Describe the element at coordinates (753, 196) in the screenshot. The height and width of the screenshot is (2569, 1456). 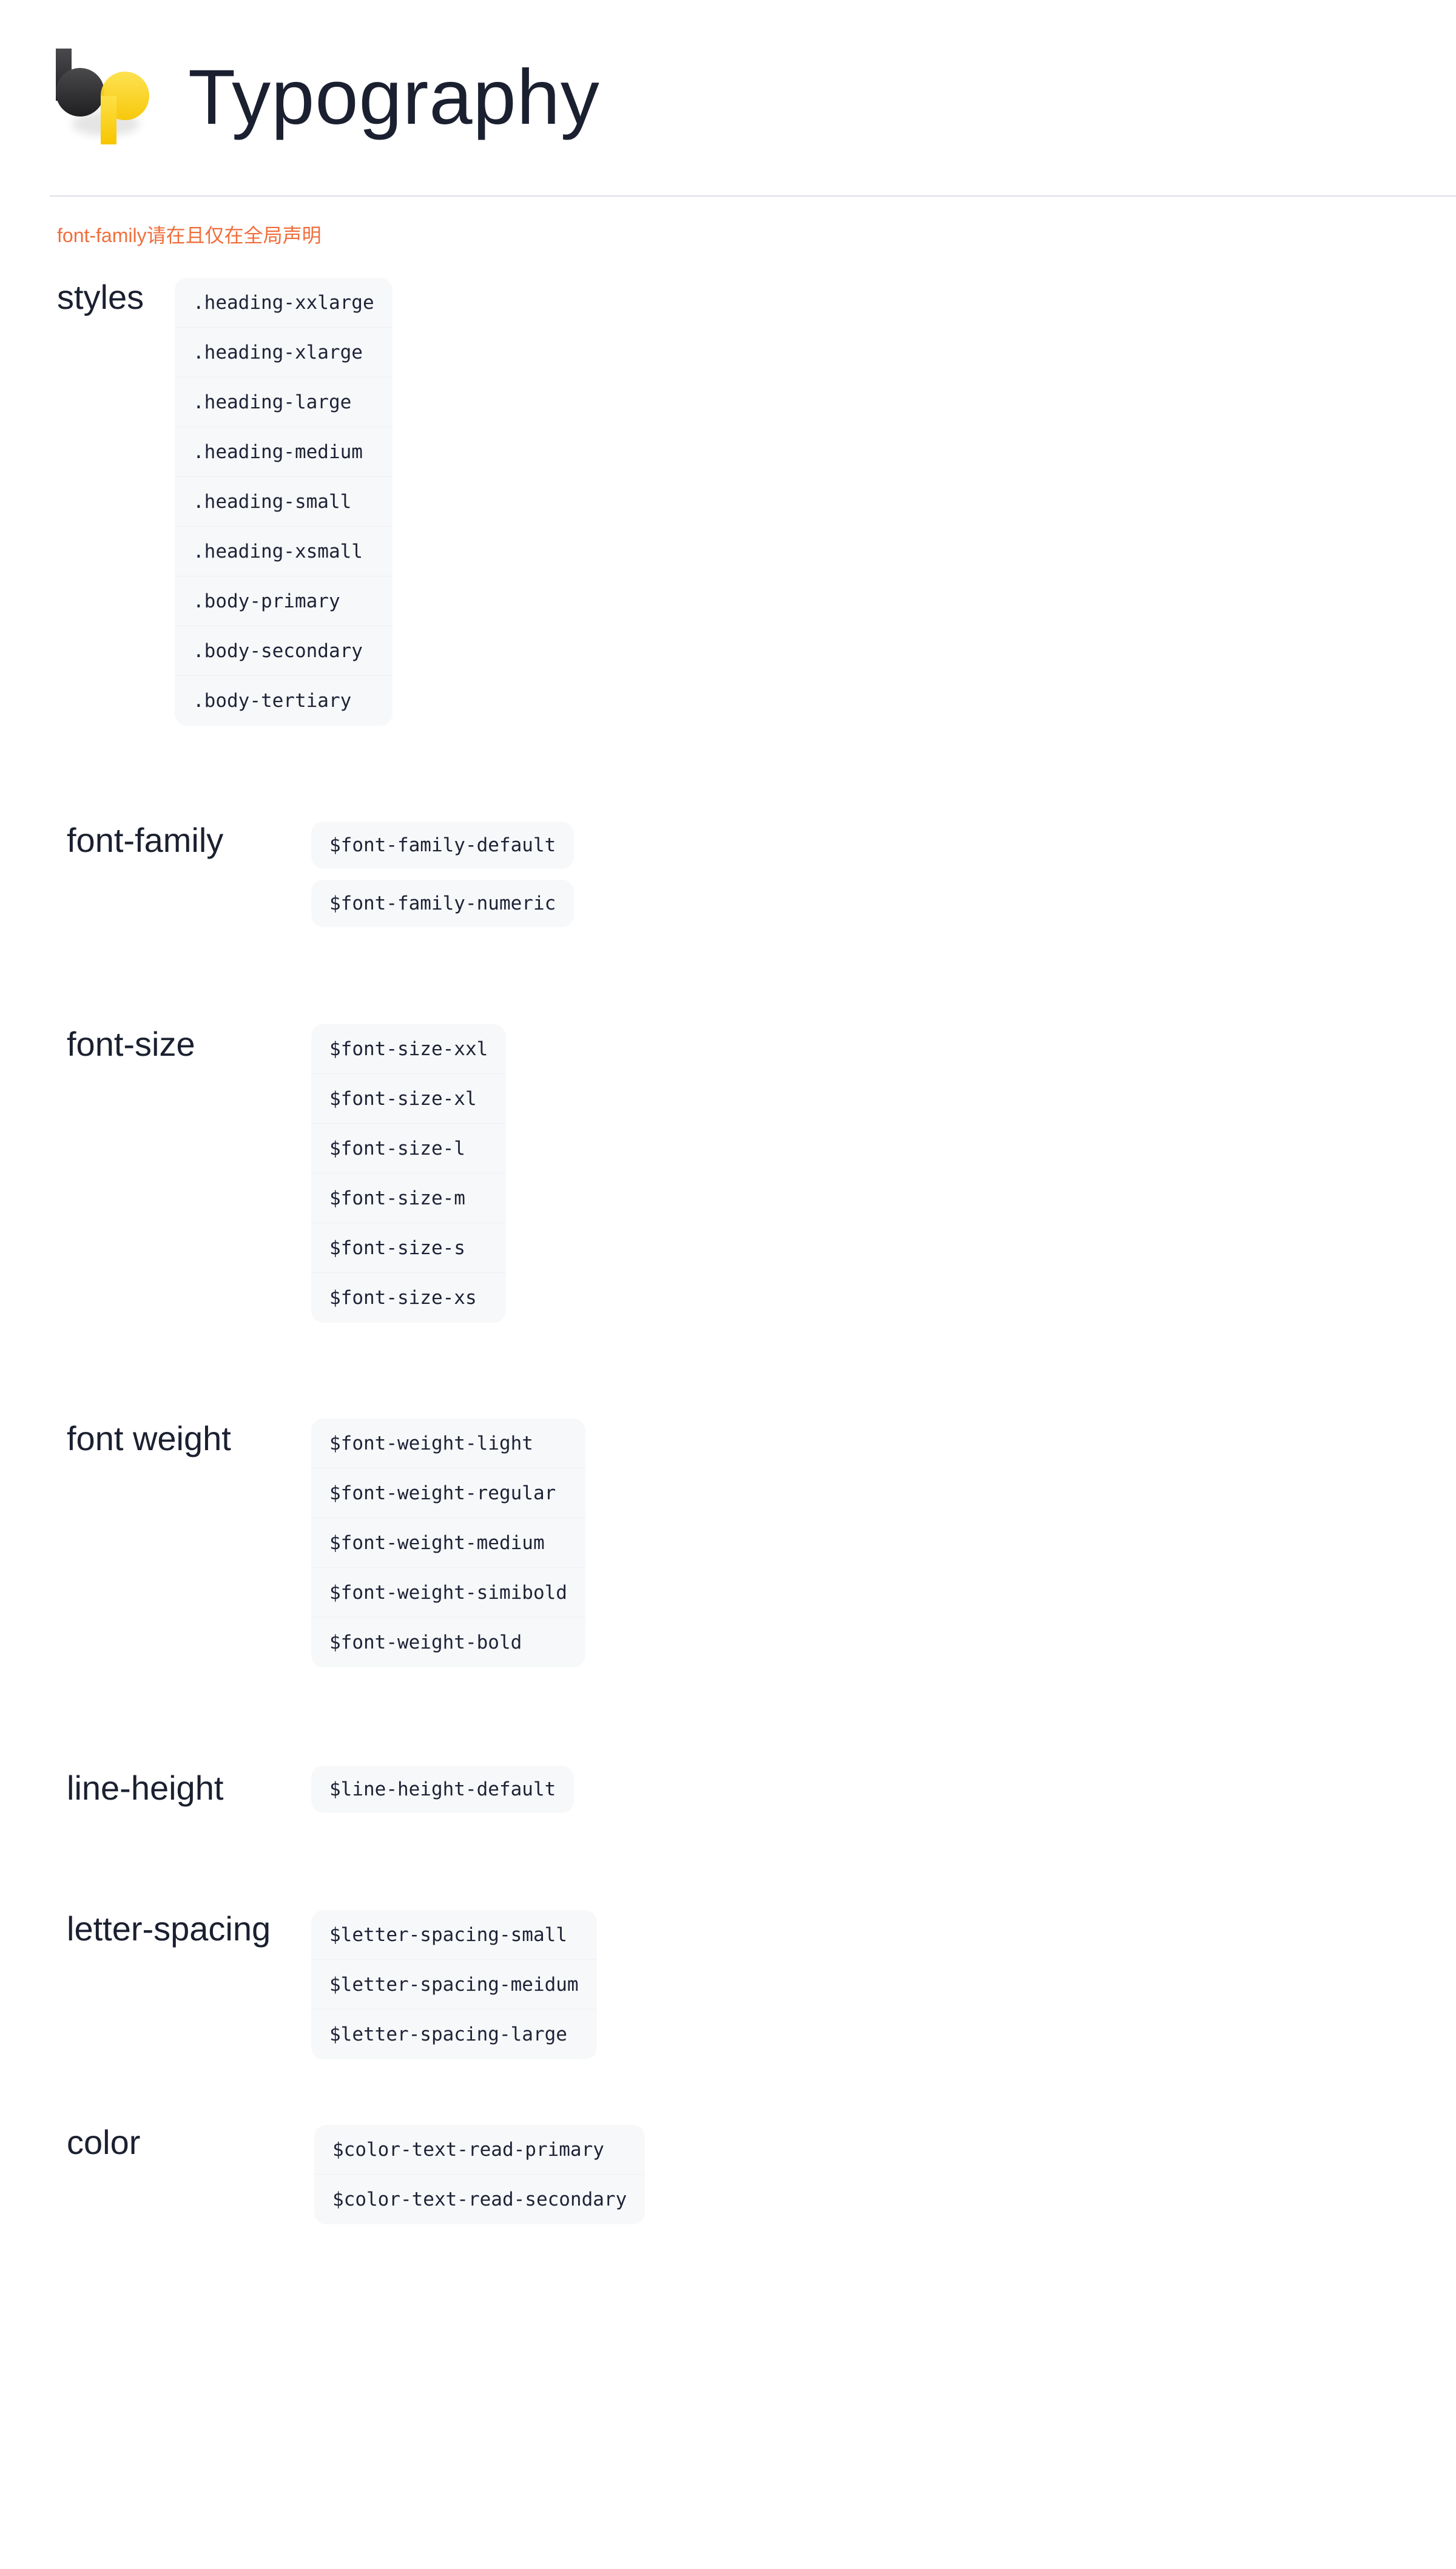
I see `header-divider` at that location.